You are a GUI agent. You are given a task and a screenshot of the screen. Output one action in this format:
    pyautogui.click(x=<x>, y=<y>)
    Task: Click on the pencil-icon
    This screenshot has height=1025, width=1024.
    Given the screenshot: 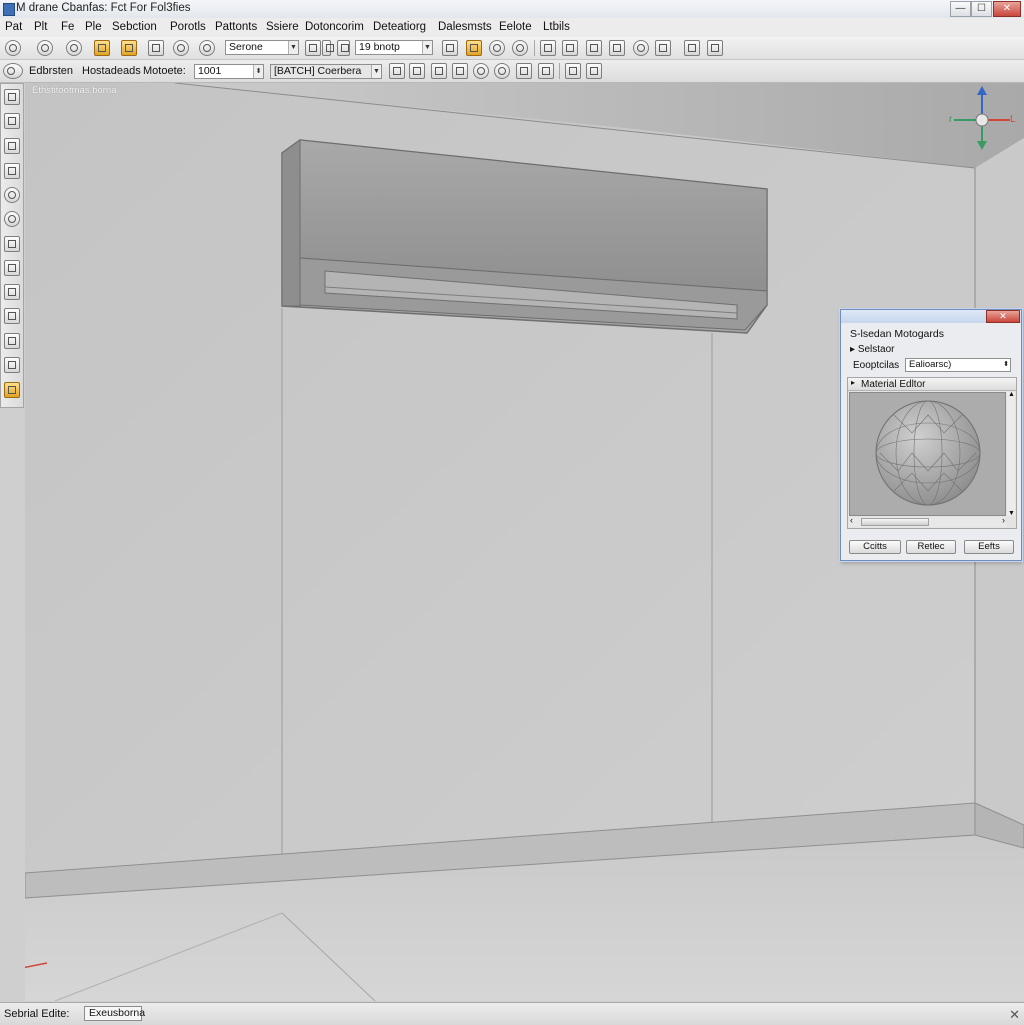 What is the action you would take?
    pyautogui.click(x=12, y=341)
    